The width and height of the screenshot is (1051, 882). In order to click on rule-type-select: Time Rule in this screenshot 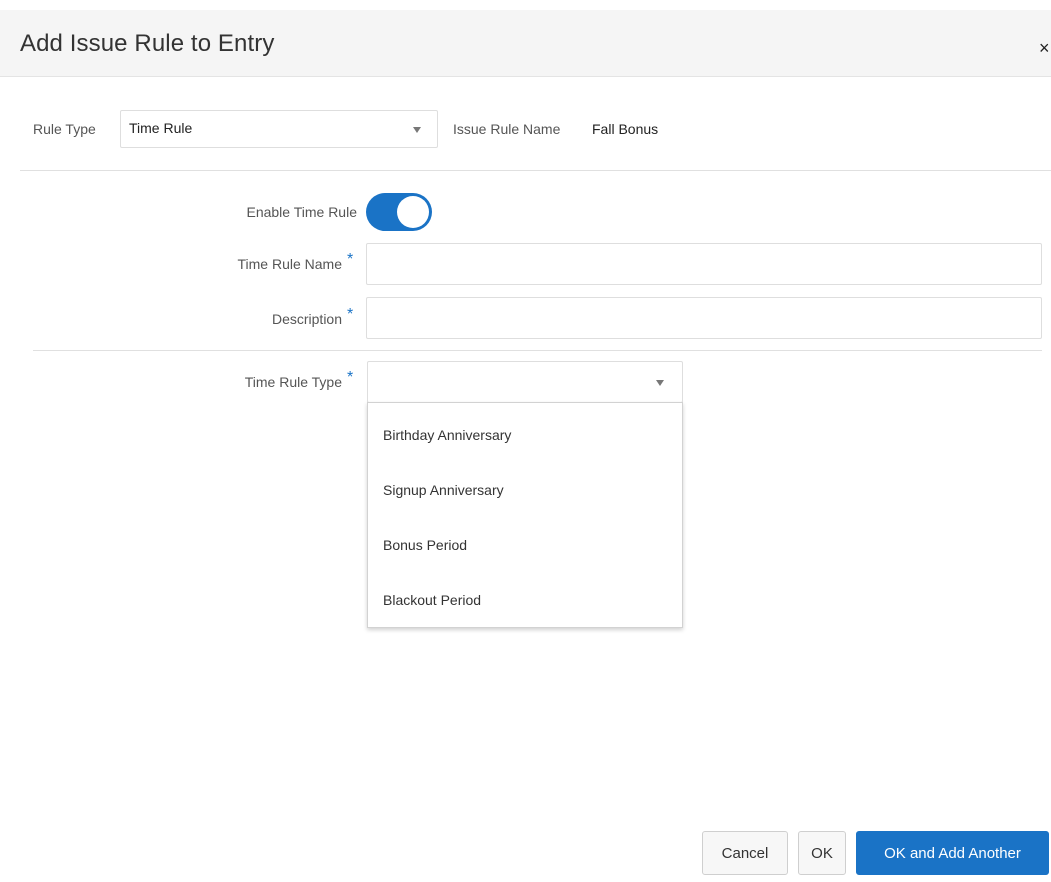, I will do `click(279, 129)`.